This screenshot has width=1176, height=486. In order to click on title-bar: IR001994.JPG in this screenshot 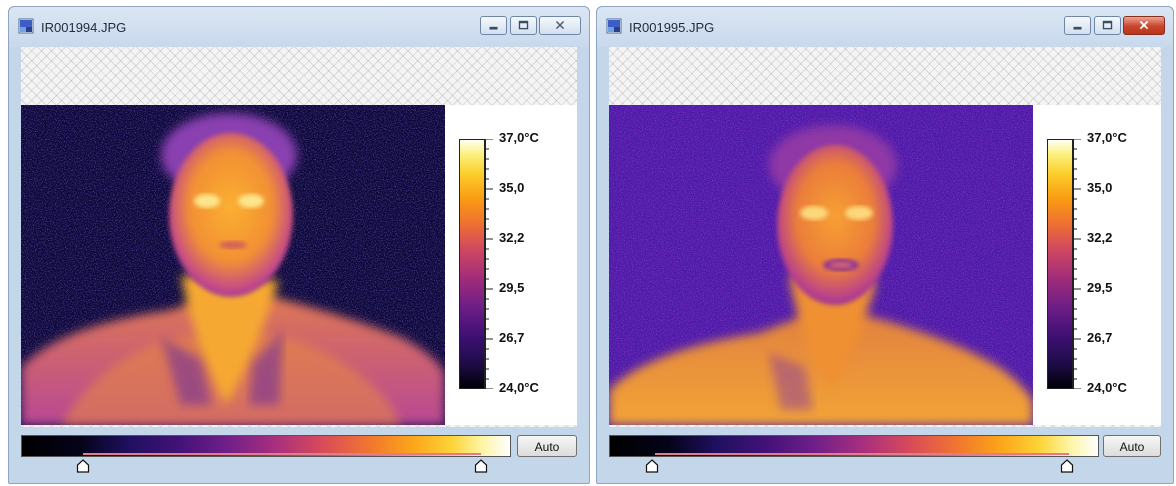, I will do `click(299, 27)`.